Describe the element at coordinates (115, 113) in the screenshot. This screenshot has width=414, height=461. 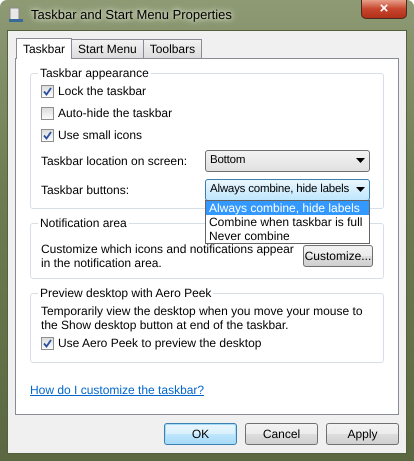
I see `checkbox-label: Auto-hide the taskbar` at that location.